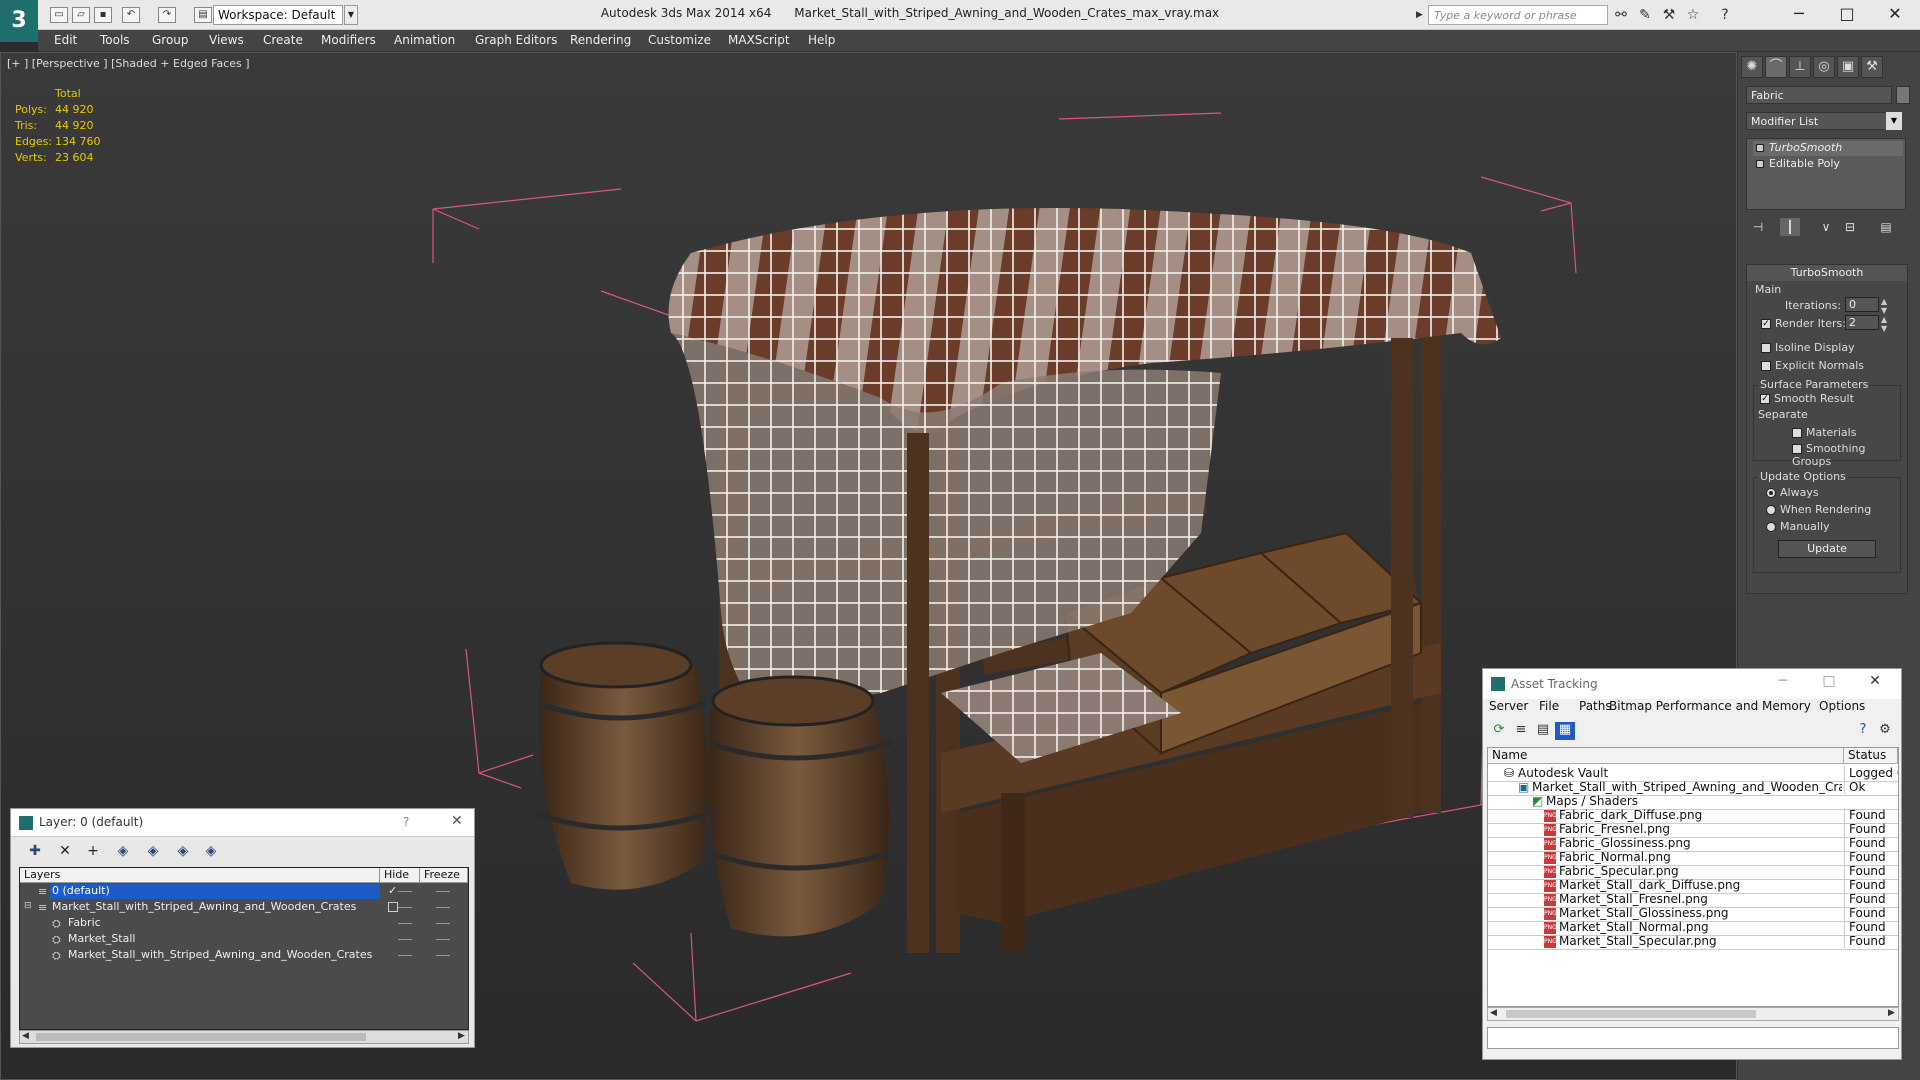 The height and width of the screenshot is (1080, 1920). What do you see at coordinates (1826, 227) in the screenshot?
I see `make-unique-icon: ∨` at bounding box center [1826, 227].